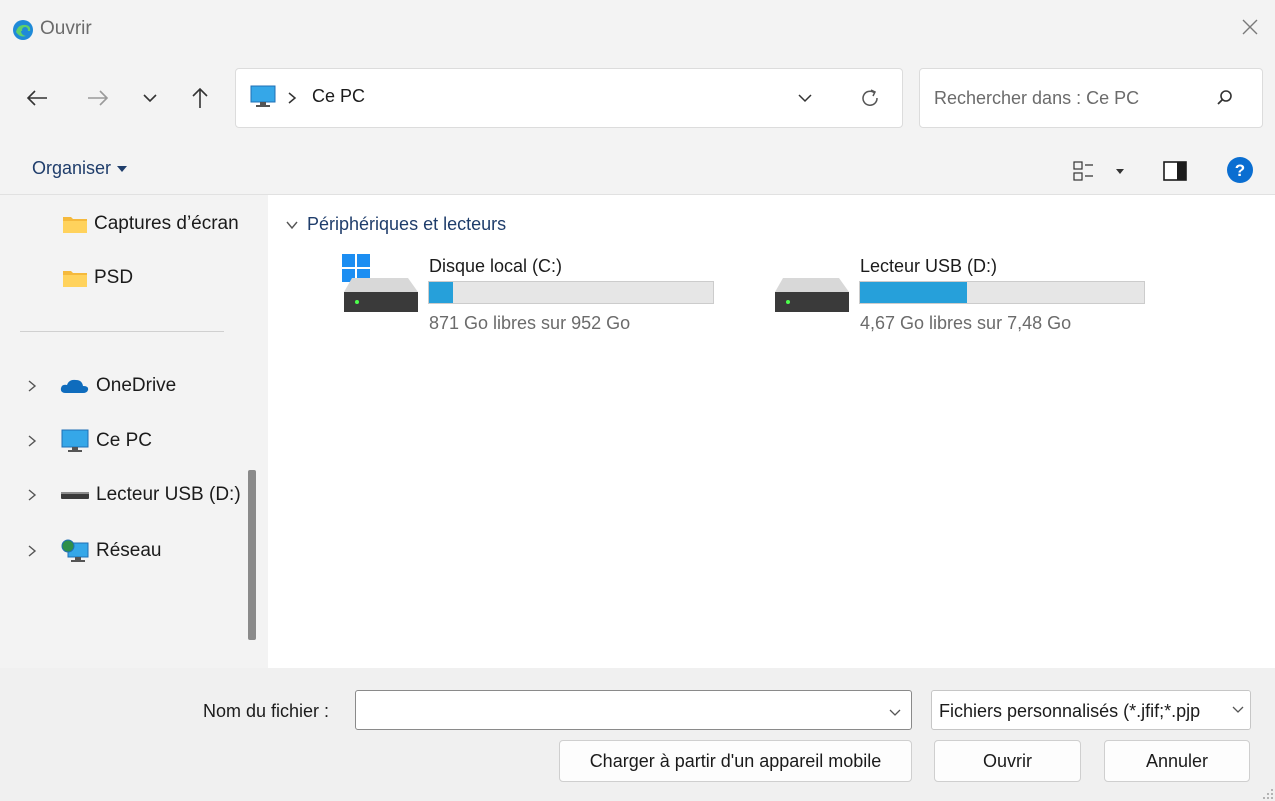  I want to click on windows-drive-icon, so click(380, 283).